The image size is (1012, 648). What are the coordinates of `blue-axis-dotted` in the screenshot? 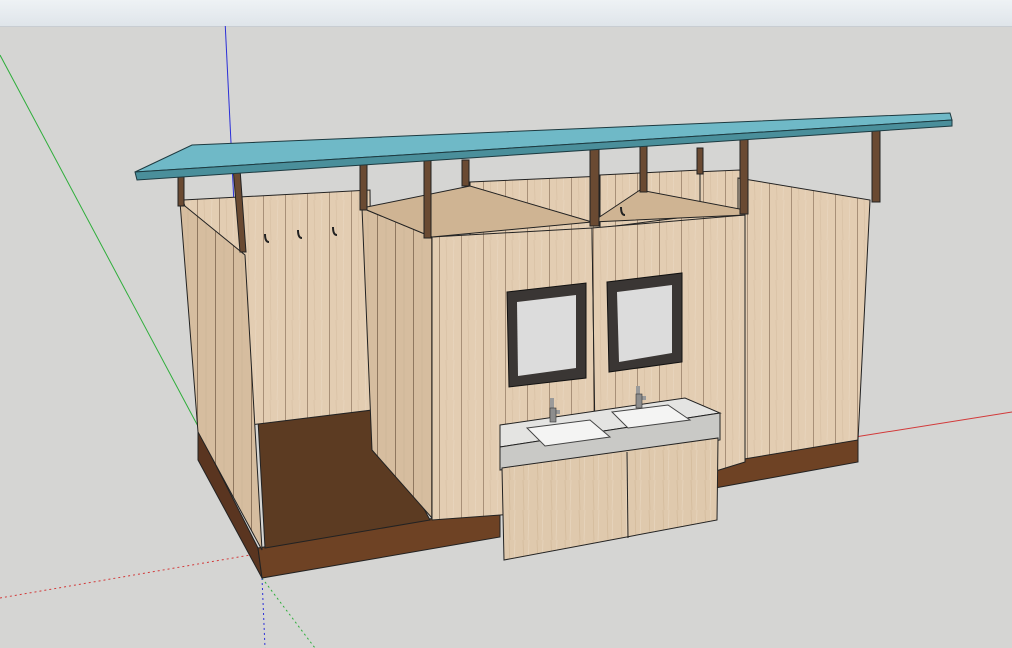 It's located at (263, 612).